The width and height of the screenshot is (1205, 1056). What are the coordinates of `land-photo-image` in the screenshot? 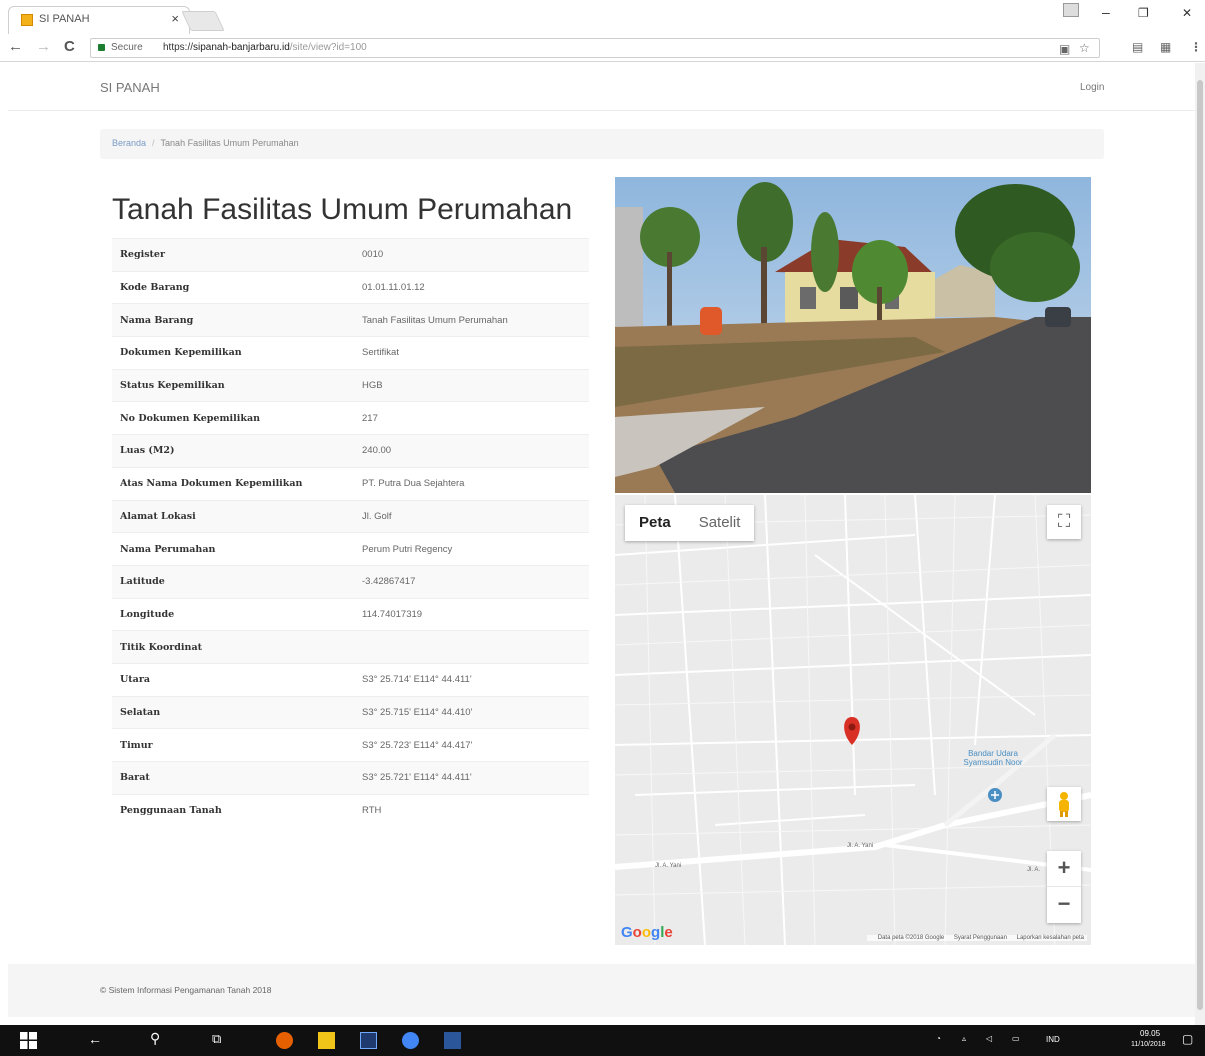 It's located at (853, 335).